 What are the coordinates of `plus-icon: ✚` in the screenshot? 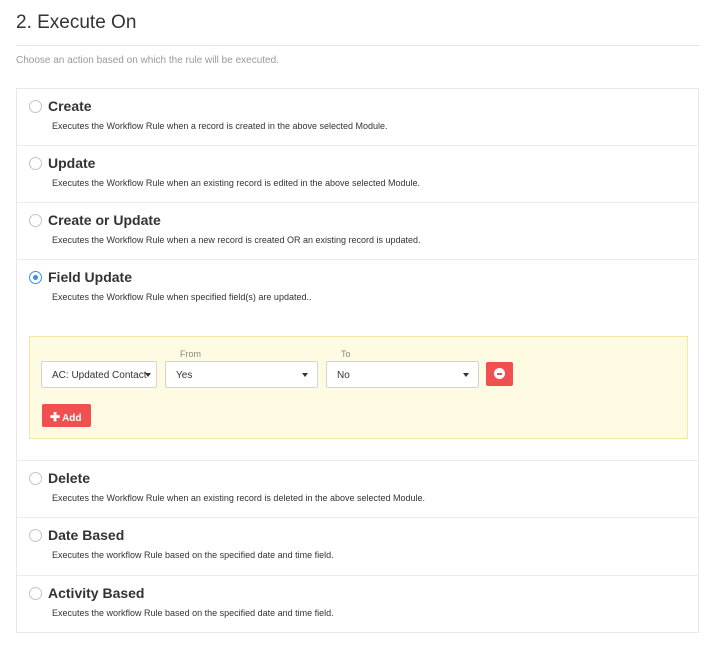 It's located at (55, 417).